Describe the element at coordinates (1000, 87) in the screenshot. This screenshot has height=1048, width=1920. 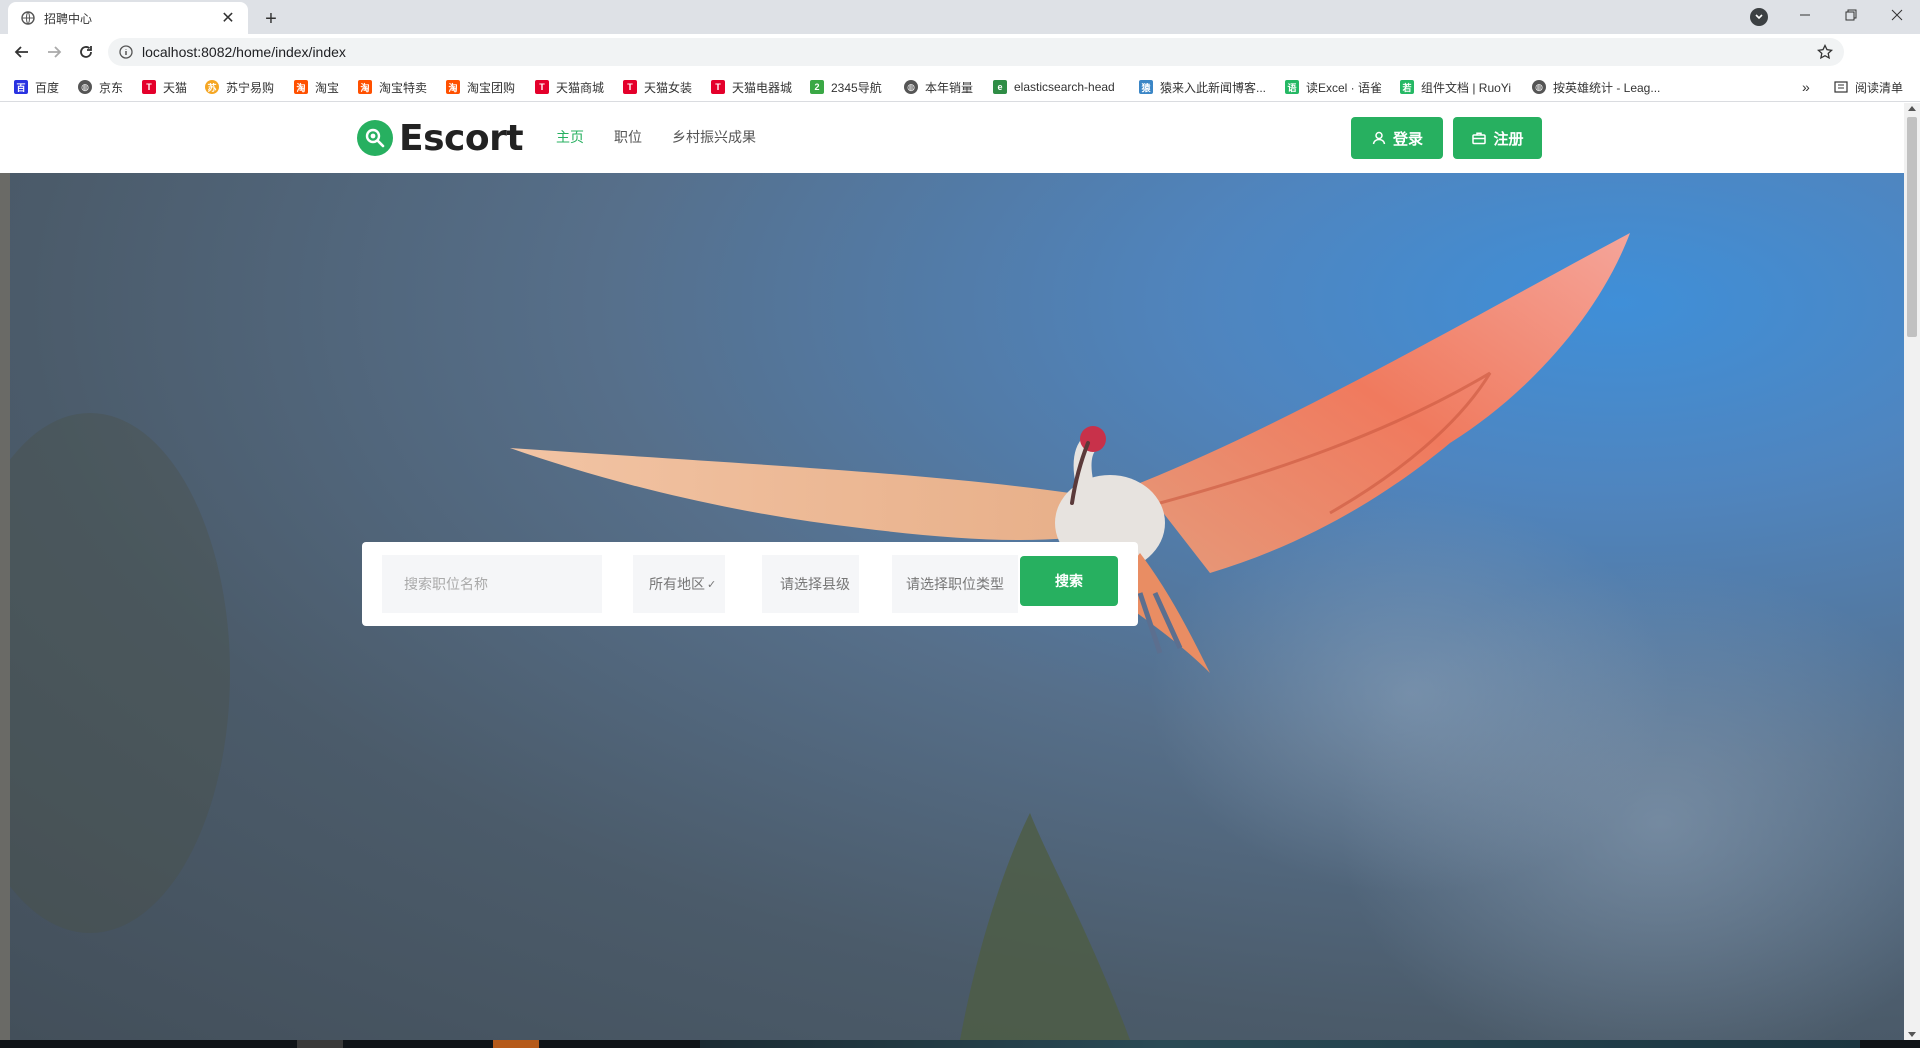
I see `elastic-icon: e` at that location.